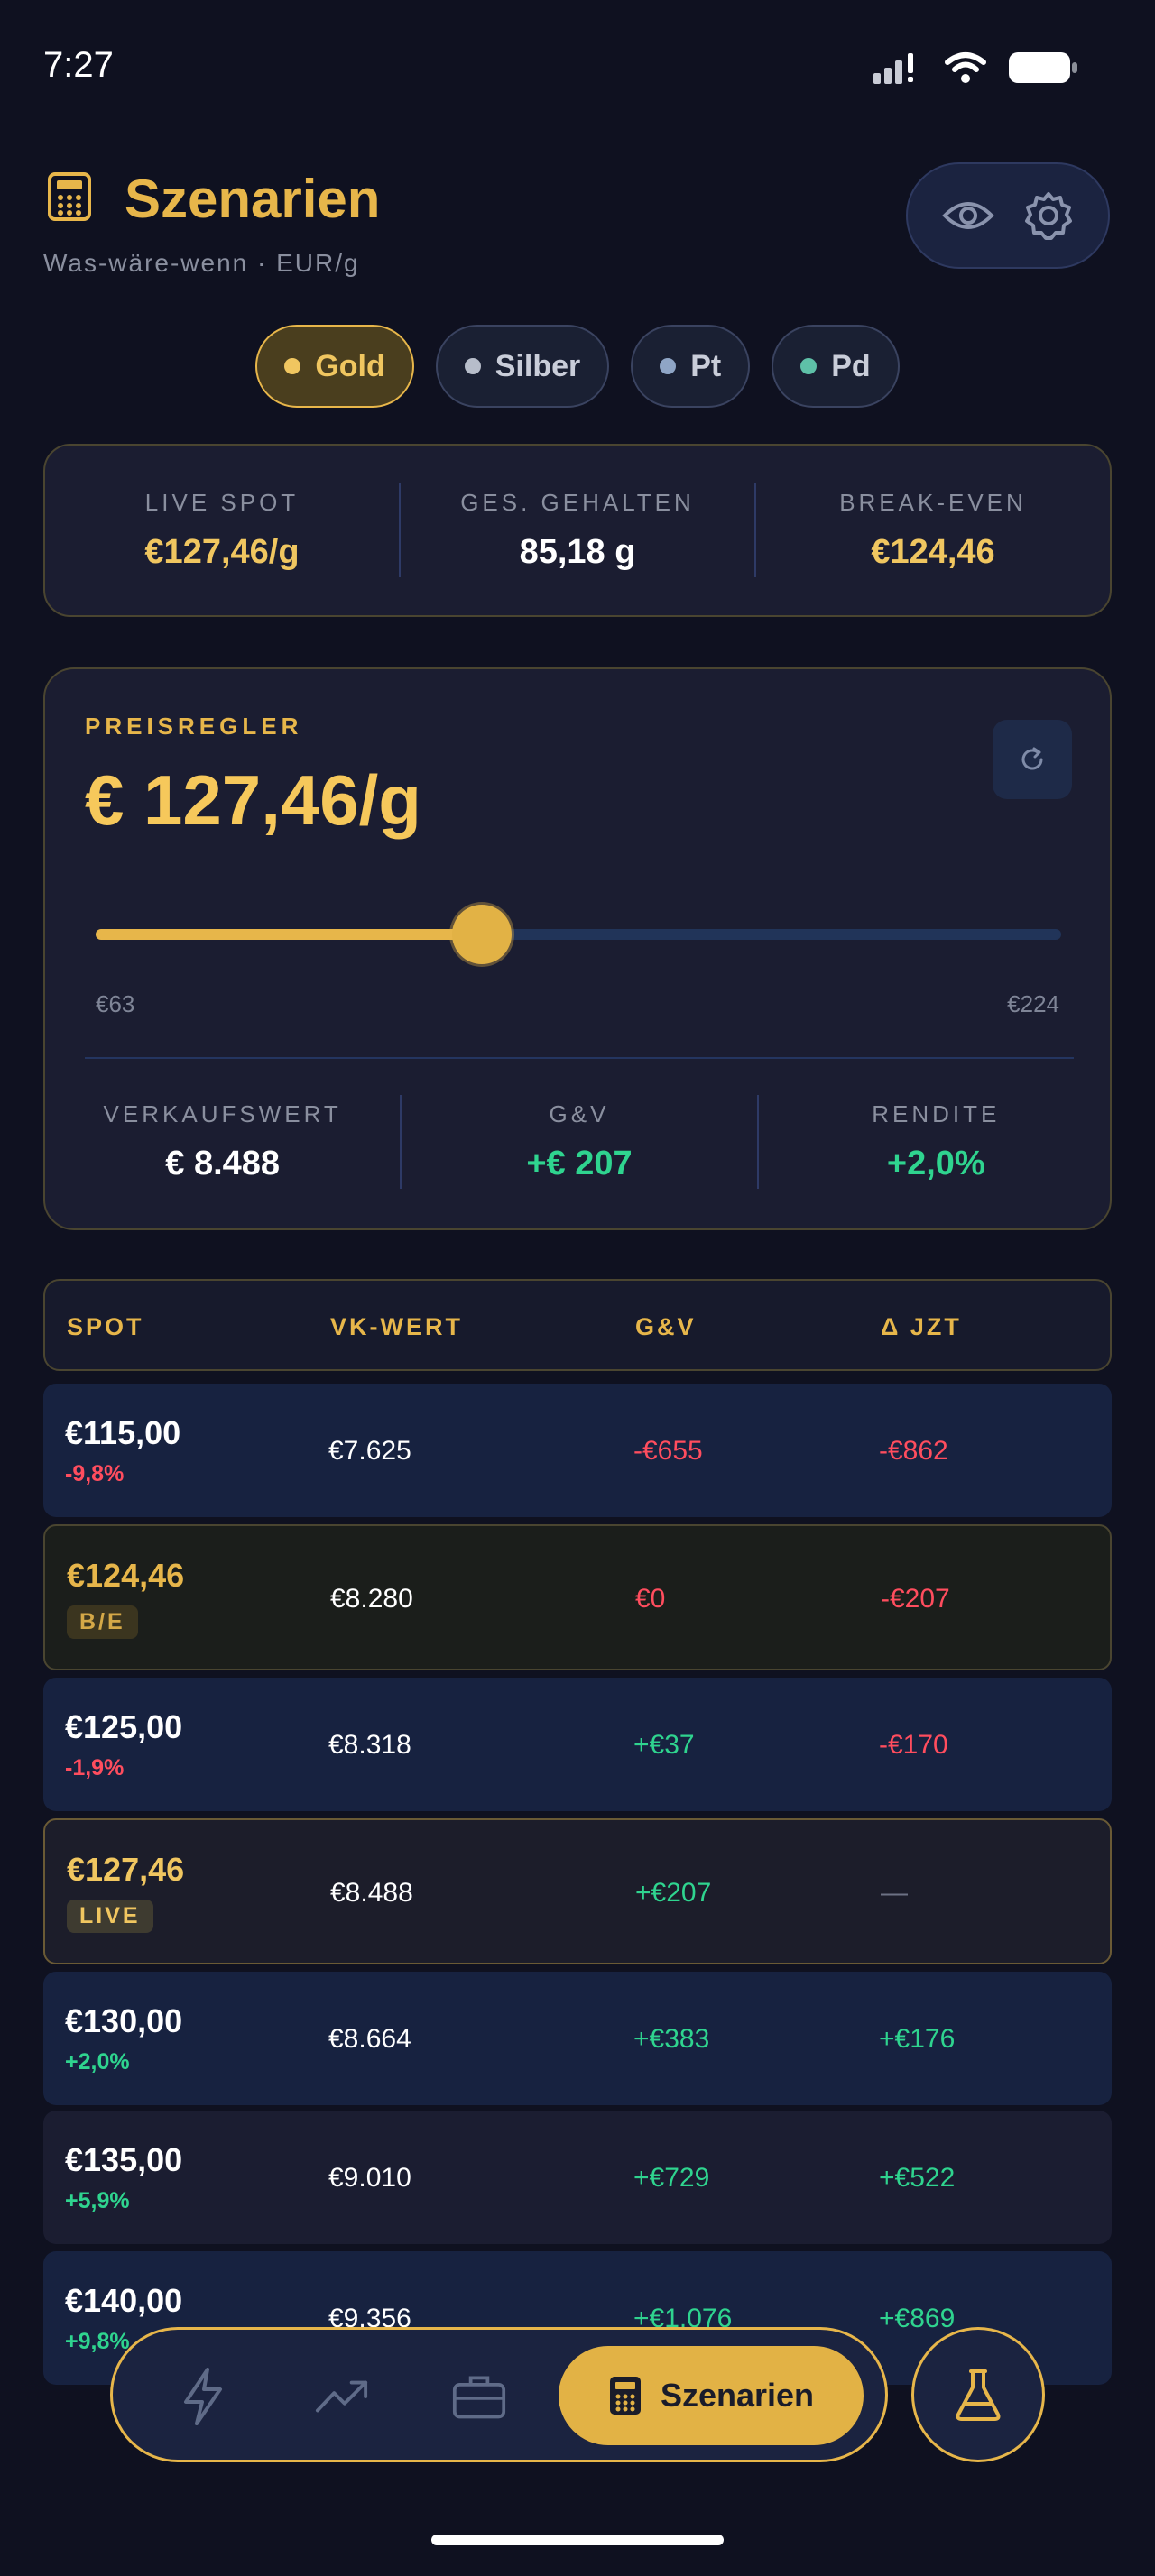  Describe the element at coordinates (966, 68) in the screenshot. I see `wifi-icon` at that location.